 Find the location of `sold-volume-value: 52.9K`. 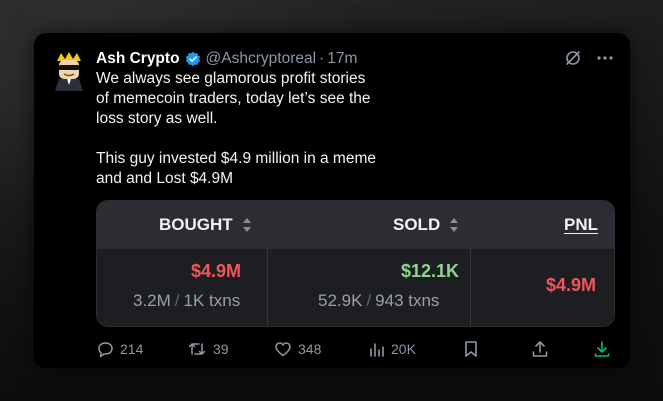

sold-volume-value: 52.9K is located at coordinates (340, 300).